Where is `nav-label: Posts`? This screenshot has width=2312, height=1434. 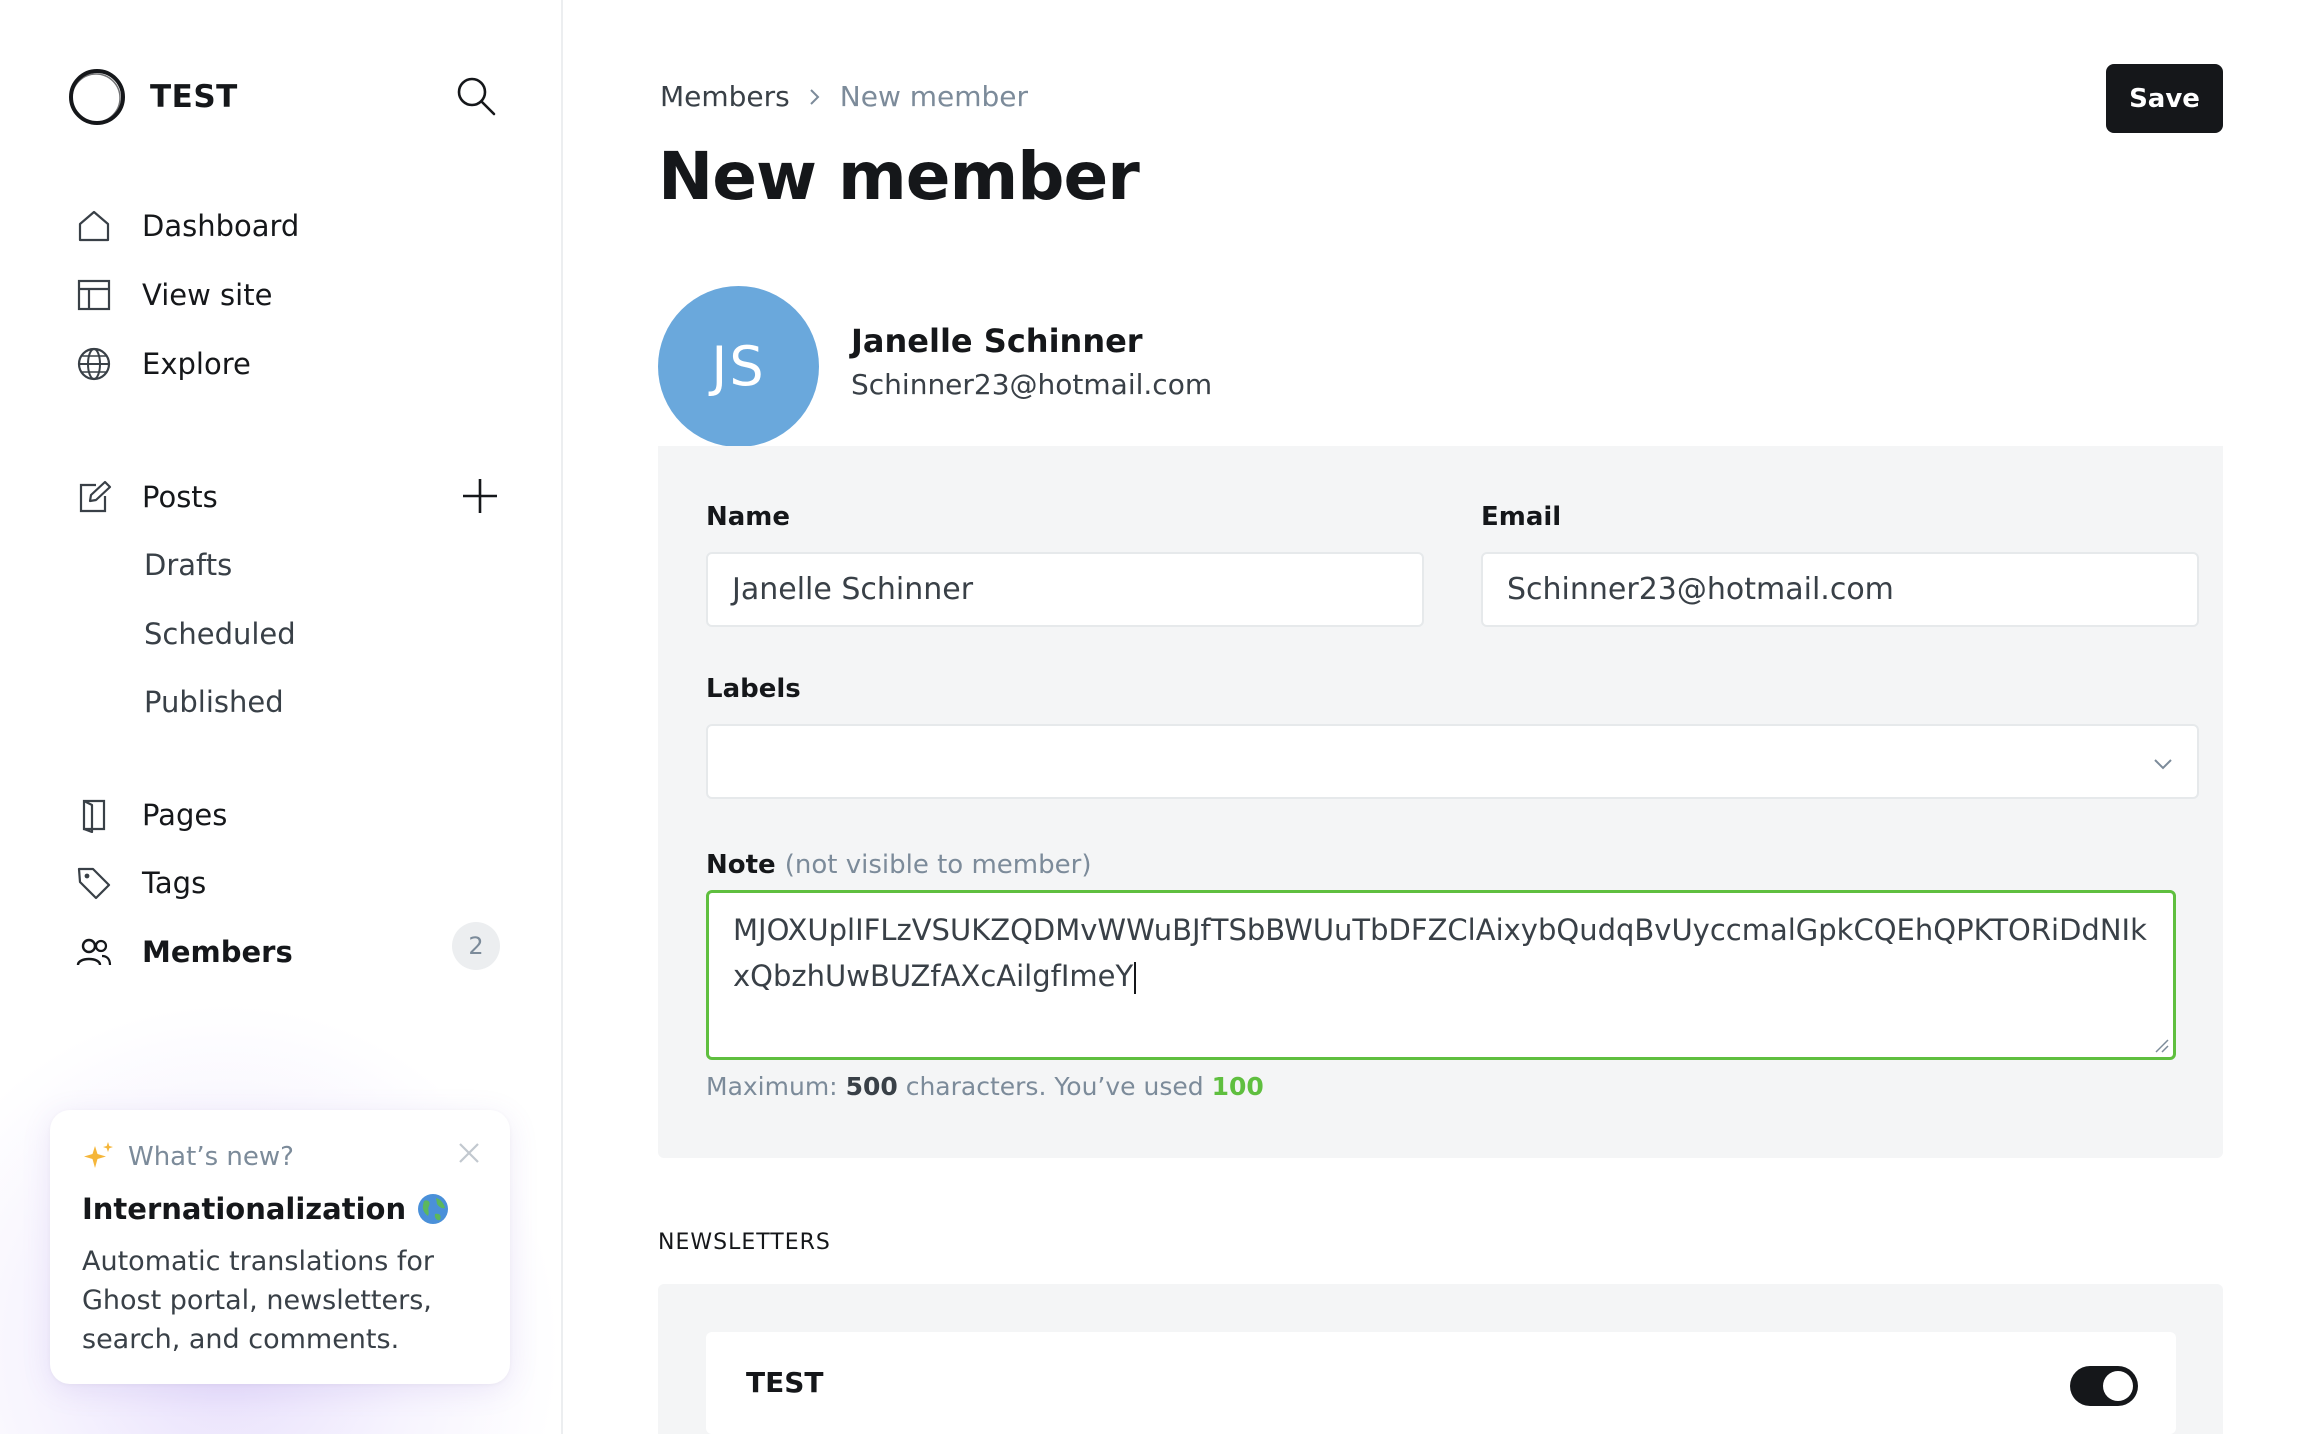
nav-label: Posts is located at coordinates (180, 497).